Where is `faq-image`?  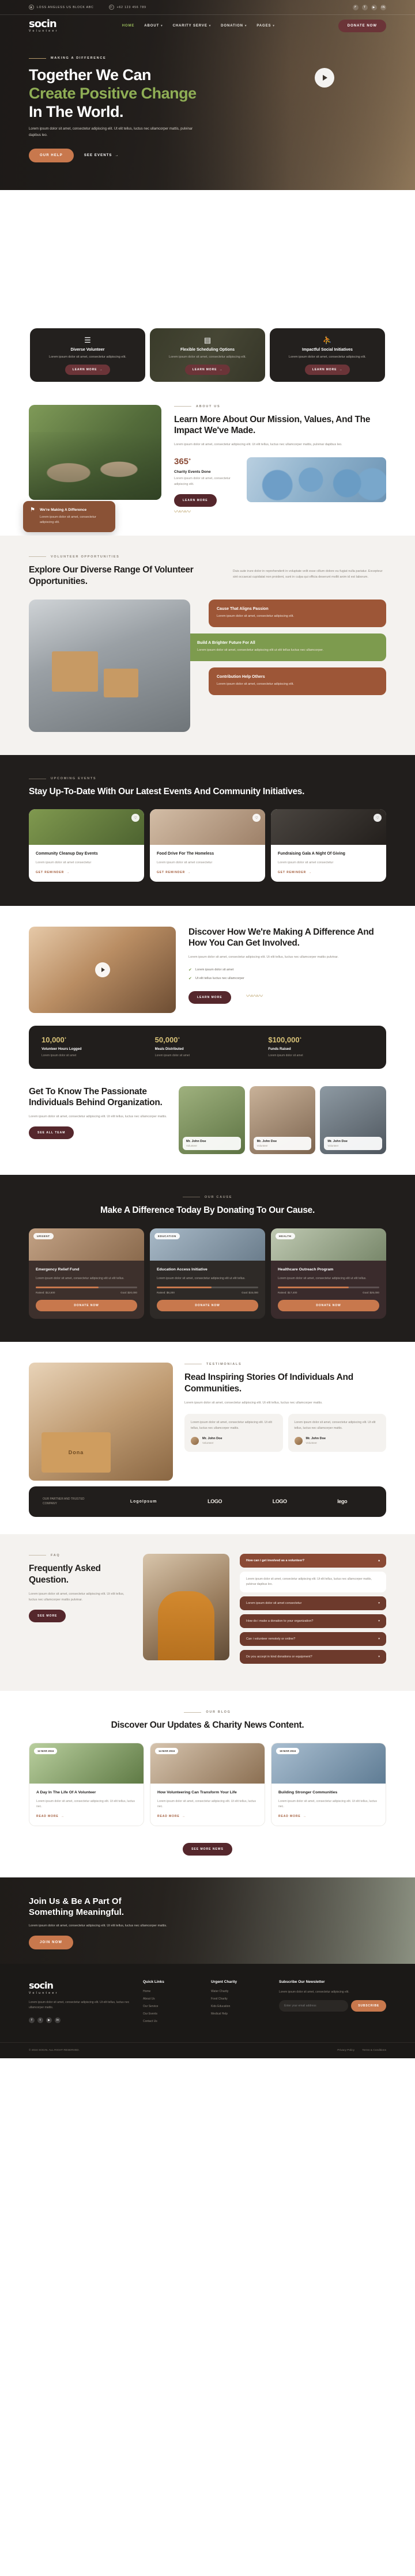
faq-image is located at coordinates (186, 1607).